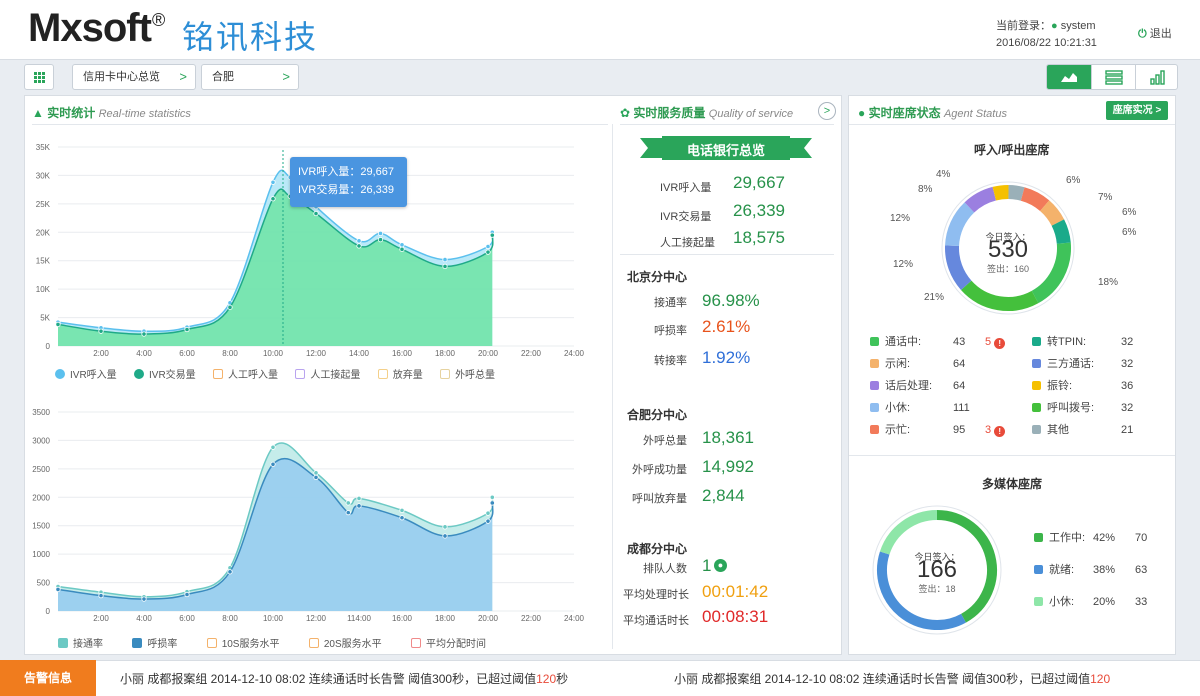  What do you see at coordinates (945, 366) in the screenshot?
I see `agent-status-row: 示闲: 64` at bounding box center [945, 366].